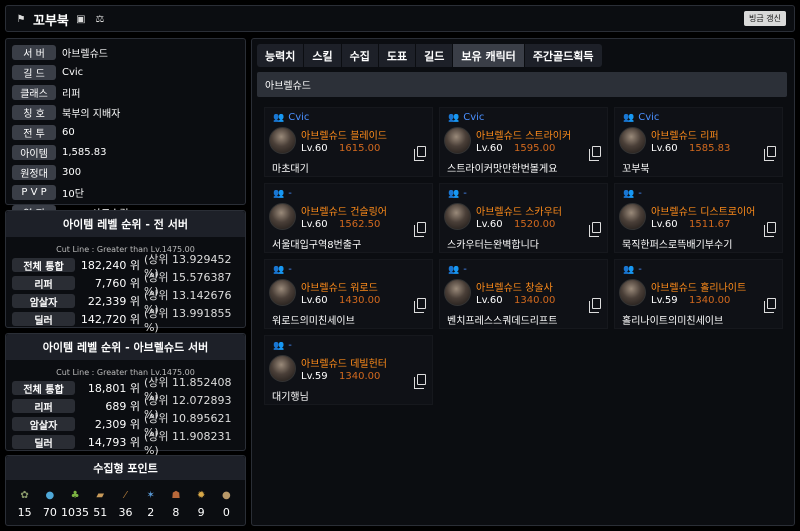 This screenshot has height=531, width=800. Describe the element at coordinates (535, 224) in the screenshot. I see `item-level-label: 1520.00` at that location.